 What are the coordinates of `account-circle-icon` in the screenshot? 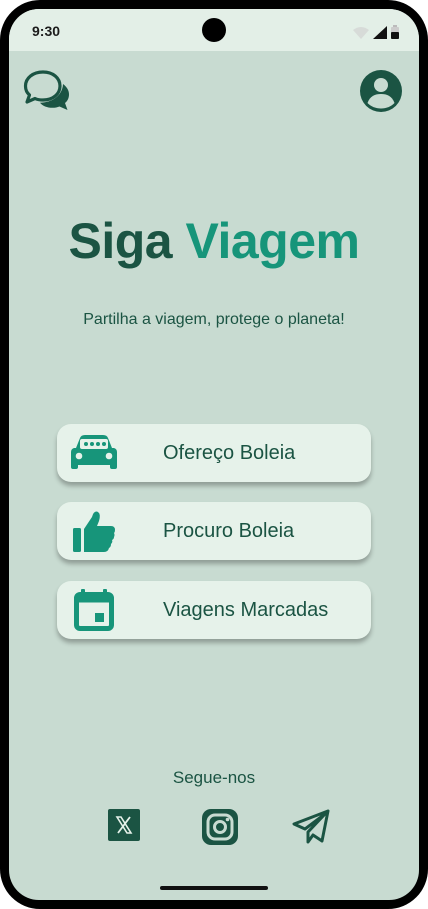 It's located at (381, 91).